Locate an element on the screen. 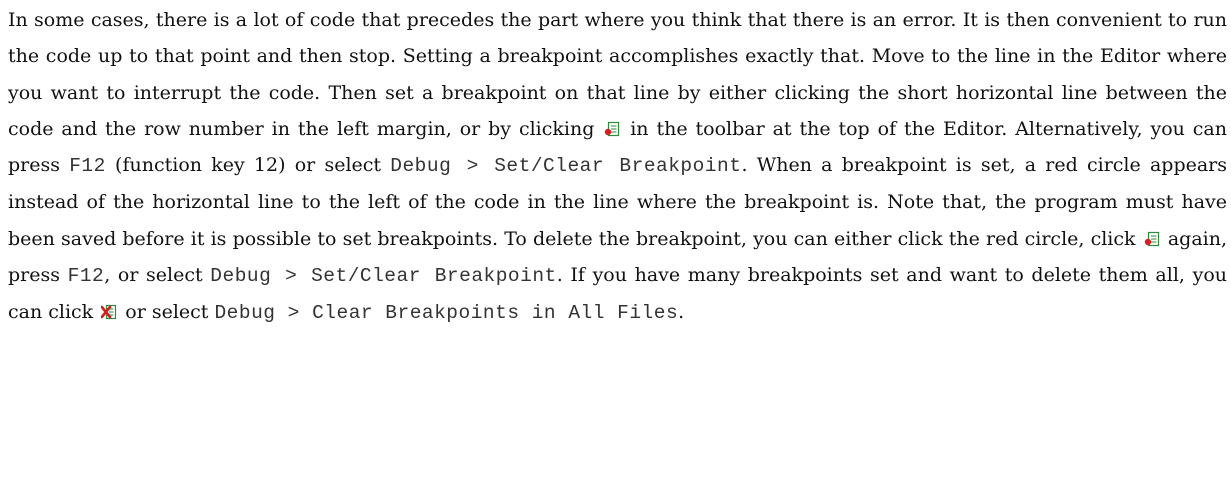 This screenshot has width=1231, height=494. menu-path-clear-breakpoints-all-files: Debug > Clear Breakpoints in All Files is located at coordinates (446, 313).